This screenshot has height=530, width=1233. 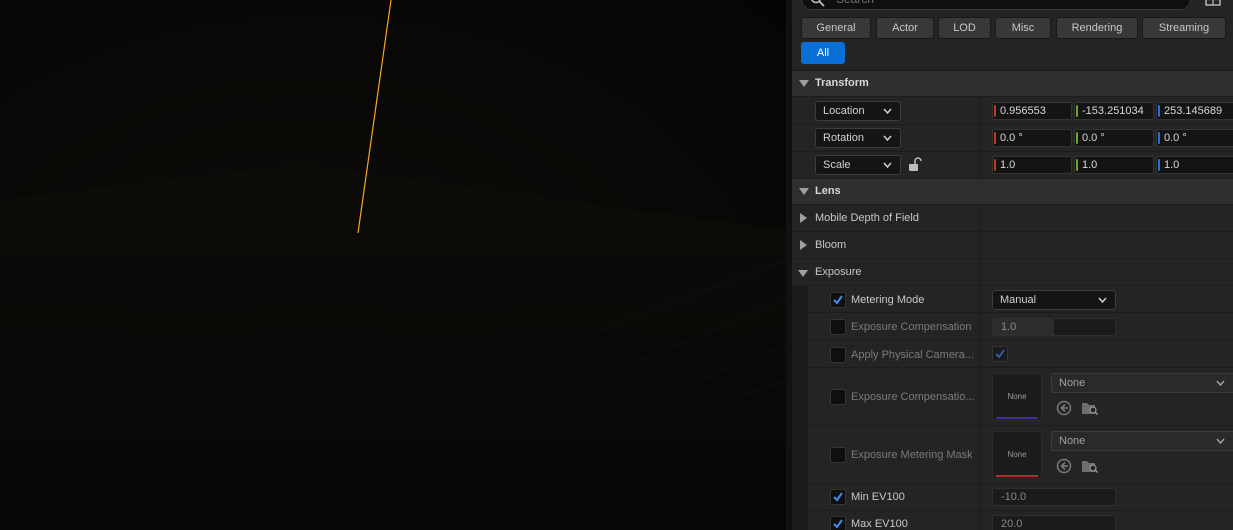 What do you see at coordinates (1142, 383) in the screenshot?
I see `curve-asset-picker: None` at bounding box center [1142, 383].